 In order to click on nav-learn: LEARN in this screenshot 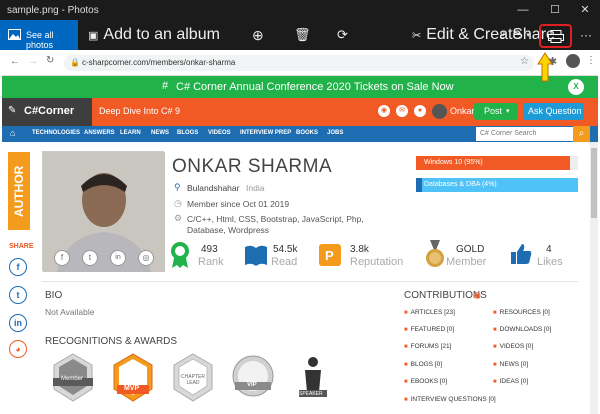, I will do `click(130, 133)`.